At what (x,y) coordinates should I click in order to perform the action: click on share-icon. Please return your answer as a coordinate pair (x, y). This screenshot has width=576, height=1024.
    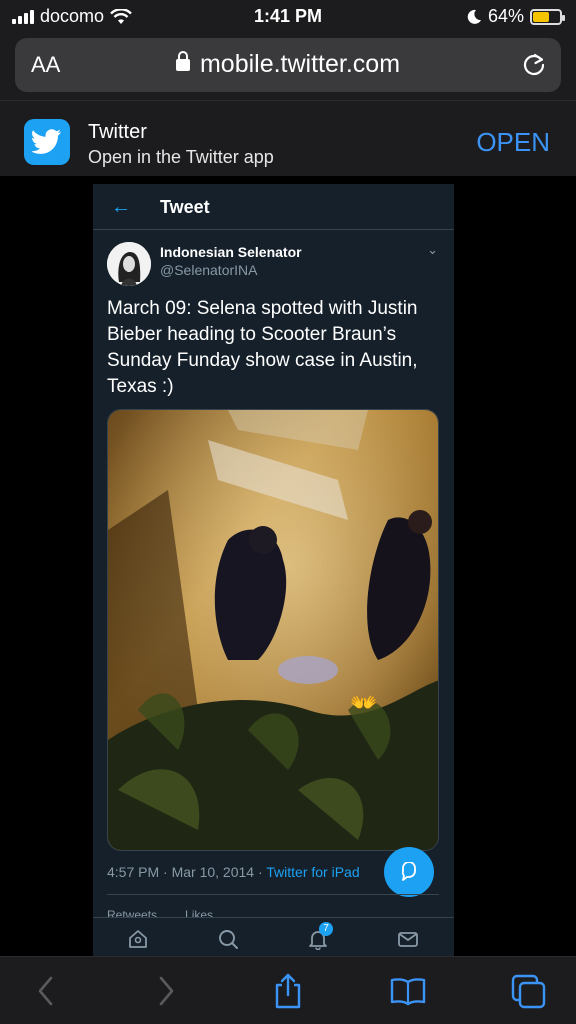
    Looking at the image, I should click on (288, 991).